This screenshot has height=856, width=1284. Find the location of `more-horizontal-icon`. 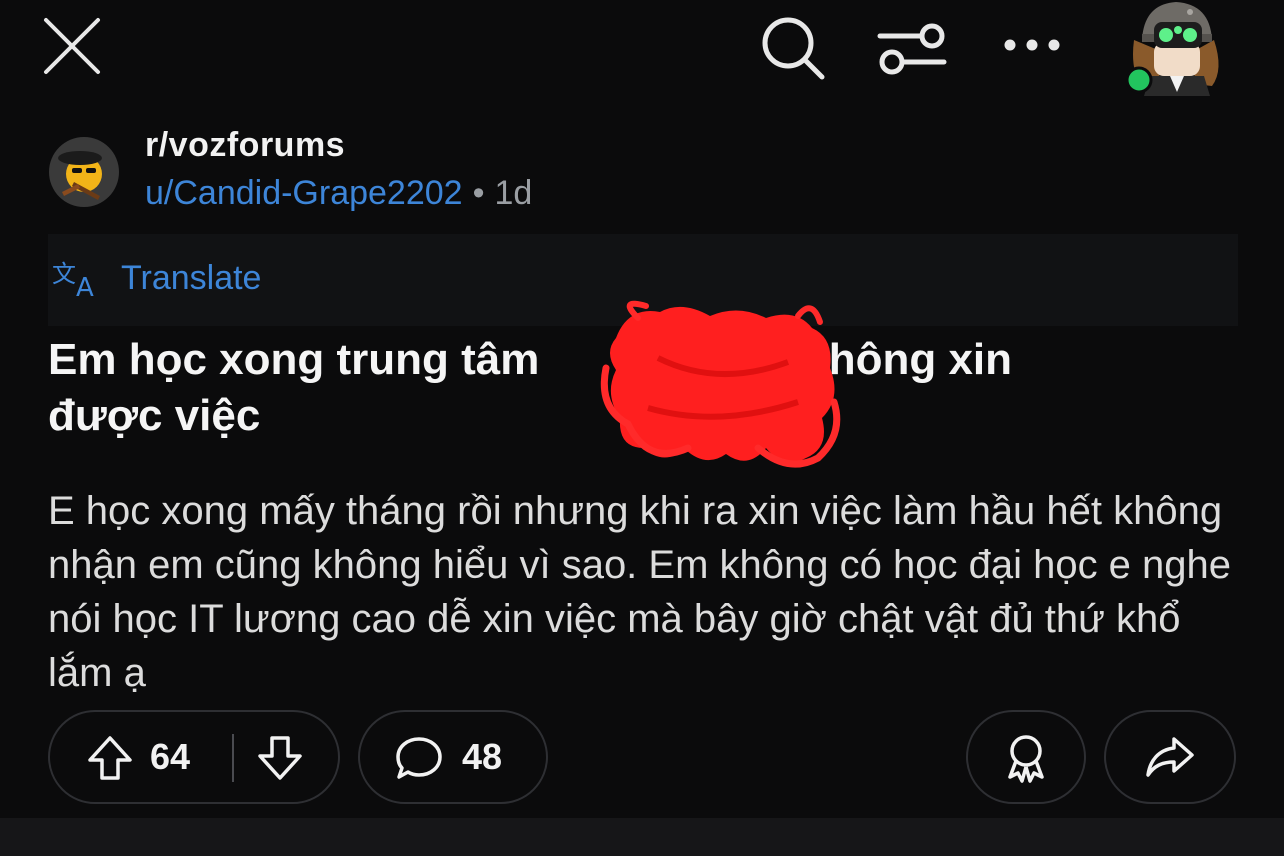

more-horizontal-icon is located at coordinates (1032, 45).